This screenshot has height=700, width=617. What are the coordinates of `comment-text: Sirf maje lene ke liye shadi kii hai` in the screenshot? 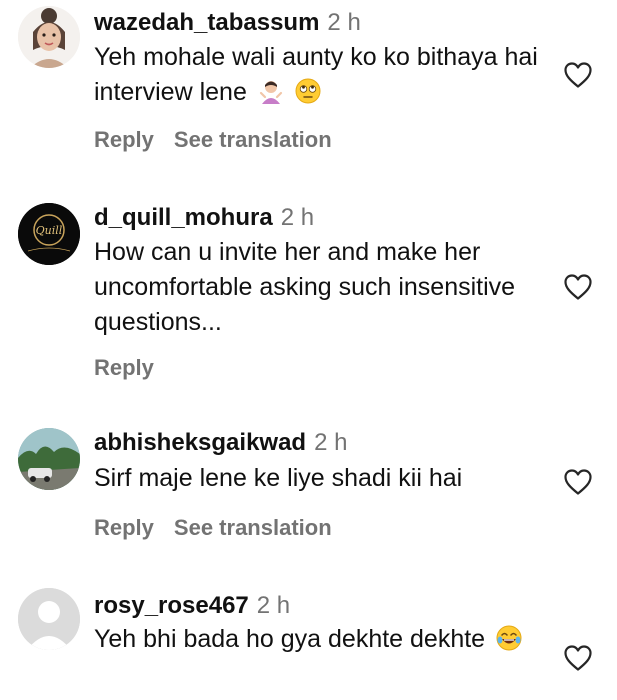 It's located at (321, 478).